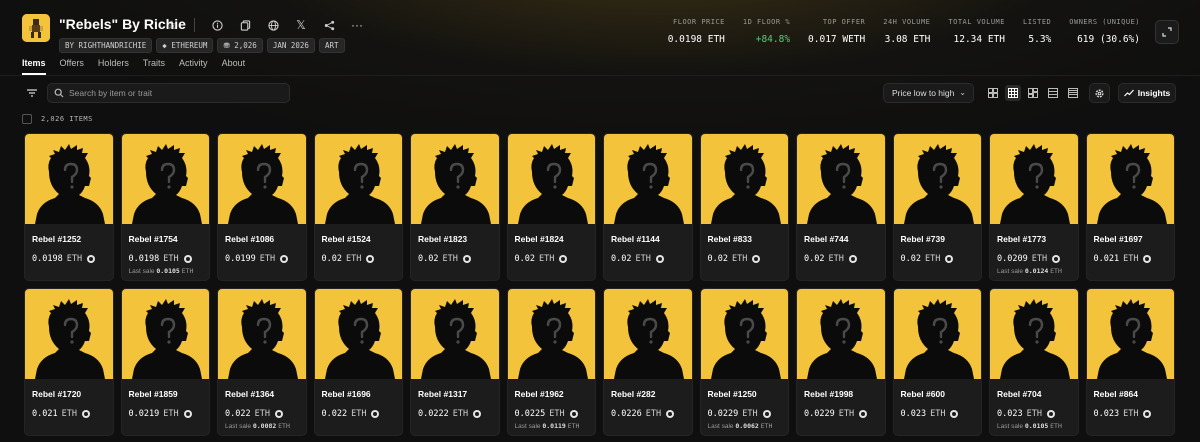 Image resolution: width=1200 pixels, height=442 pixels. Describe the element at coordinates (844, 22) in the screenshot. I see `stat-label: TOP OFFER` at that location.